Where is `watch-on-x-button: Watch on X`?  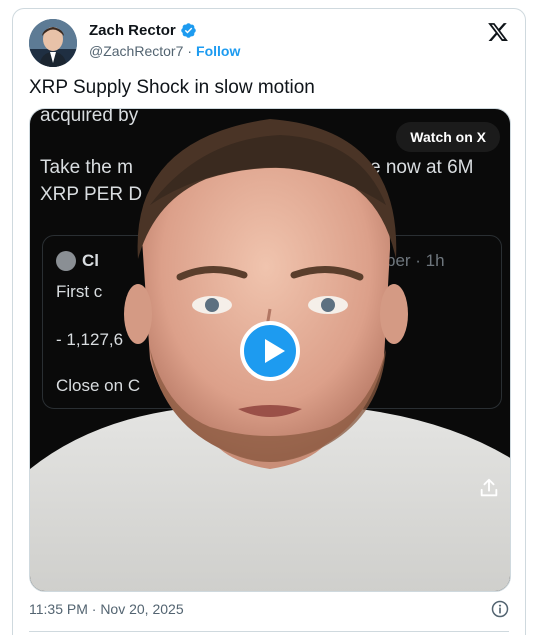 watch-on-x-button: Watch on X is located at coordinates (448, 137).